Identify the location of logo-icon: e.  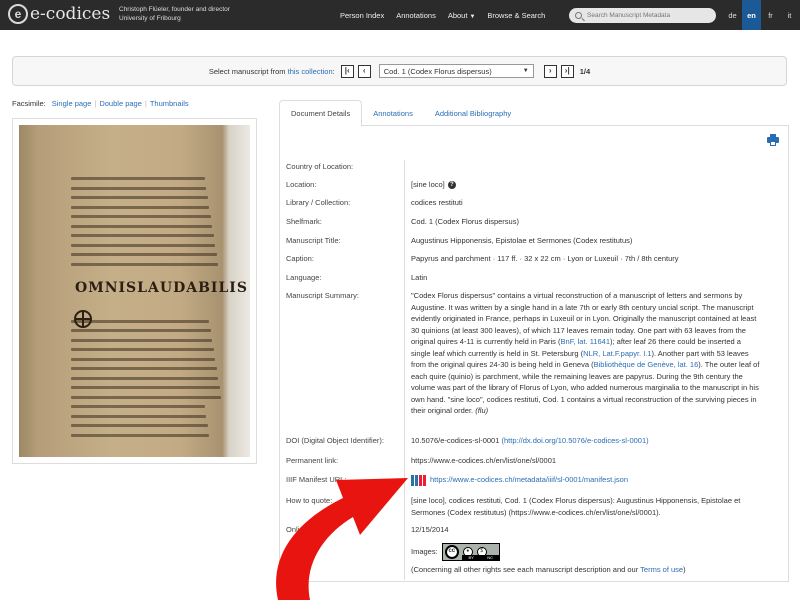
(18, 14).